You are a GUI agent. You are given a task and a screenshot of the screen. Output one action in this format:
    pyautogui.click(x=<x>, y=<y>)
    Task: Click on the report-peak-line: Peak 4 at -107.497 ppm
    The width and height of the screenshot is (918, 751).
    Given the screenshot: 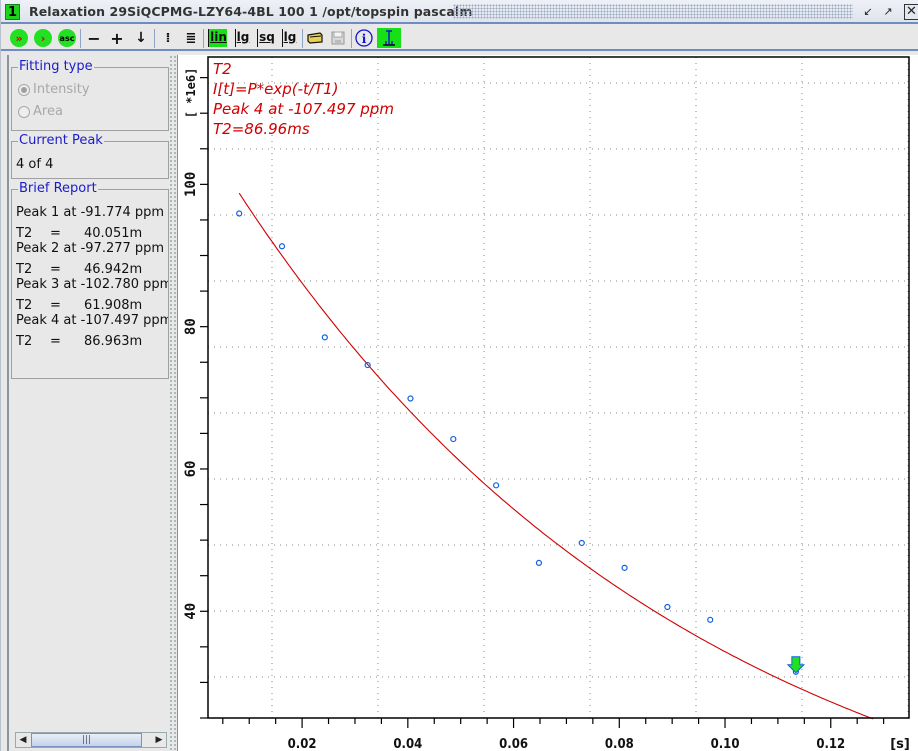 What is the action you would take?
    pyautogui.click(x=92, y=320)
    